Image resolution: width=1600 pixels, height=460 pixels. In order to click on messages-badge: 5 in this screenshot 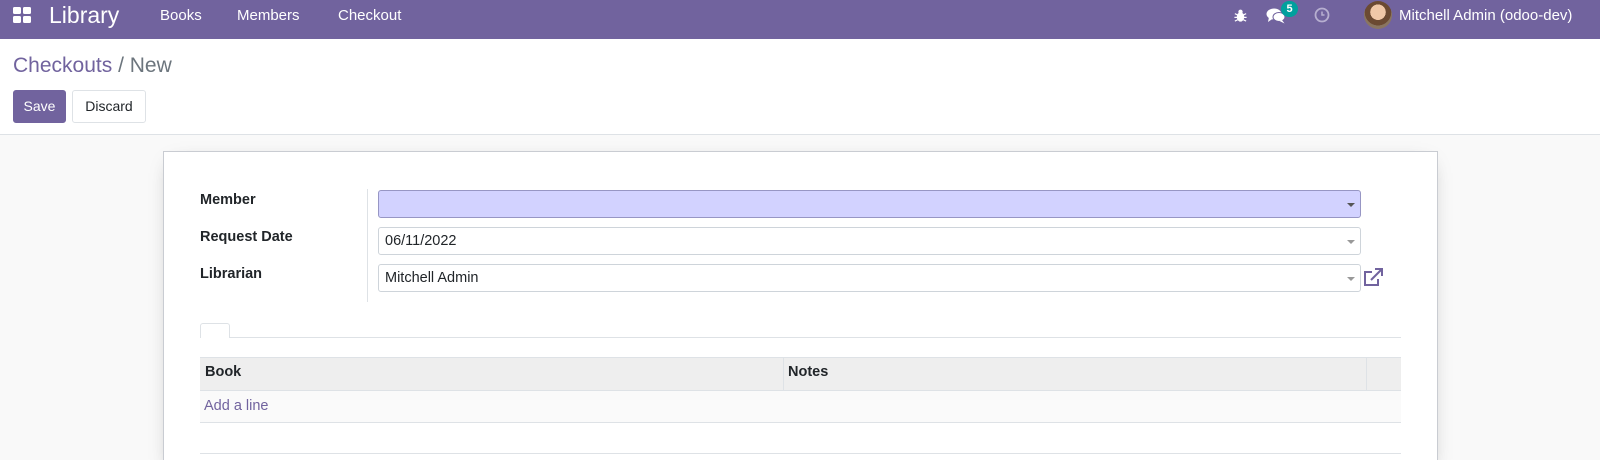, I will do `click(1289, 9)`.